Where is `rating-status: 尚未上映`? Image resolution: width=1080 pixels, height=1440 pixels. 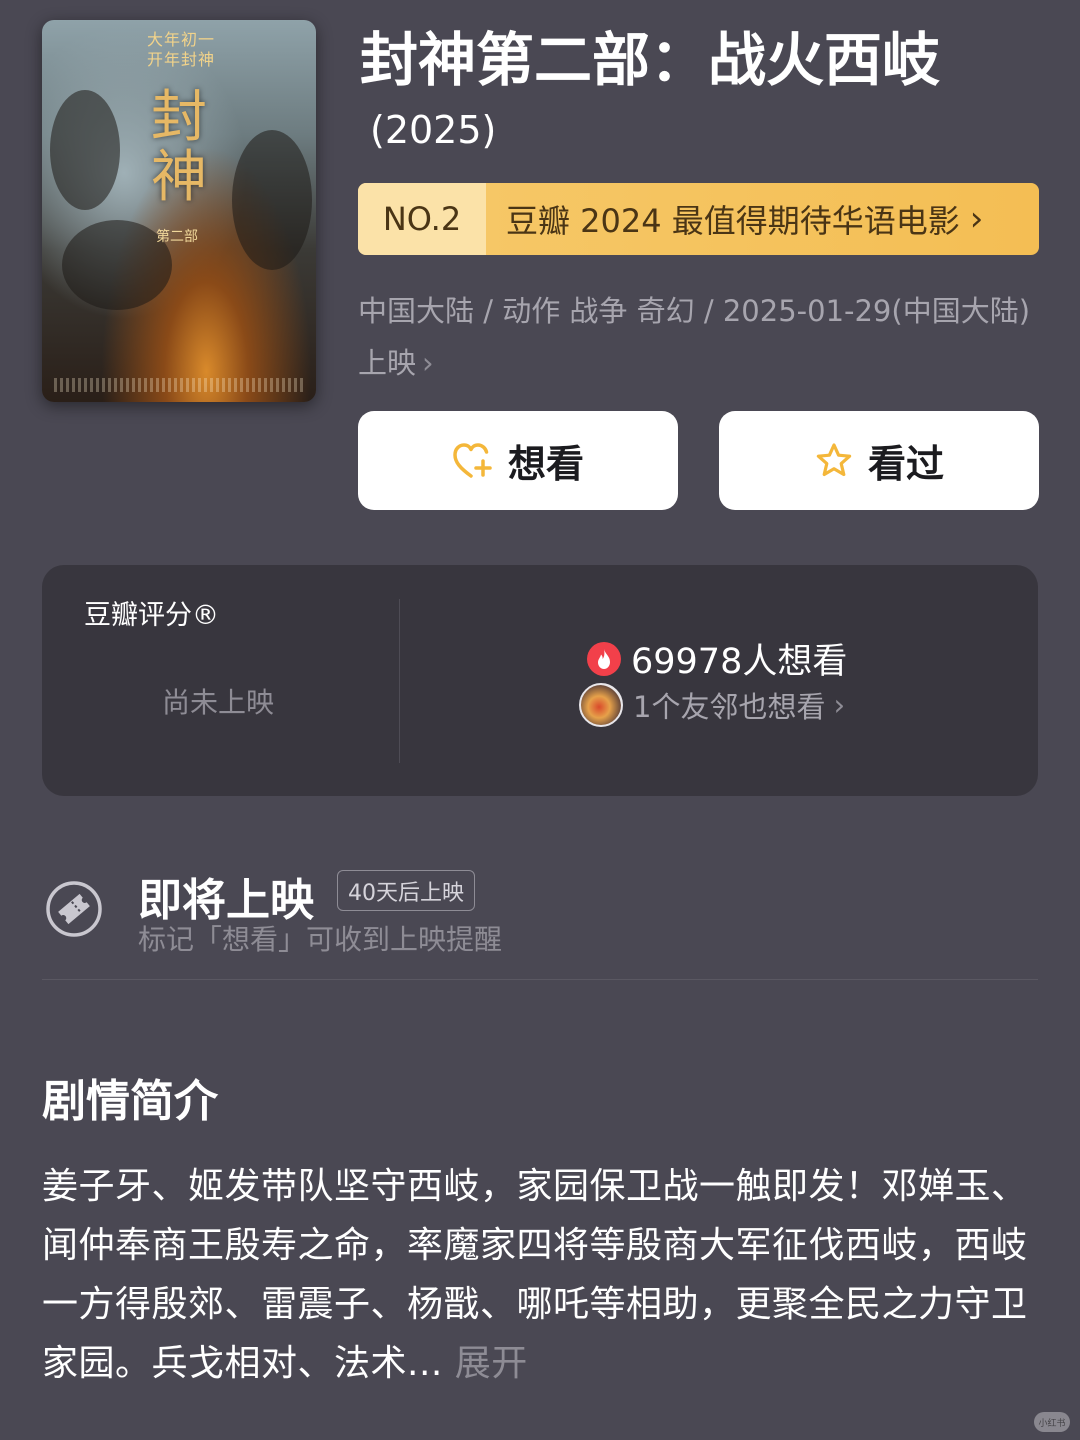 rating-status: 尚未上映 is located at coordinates (218, 702).